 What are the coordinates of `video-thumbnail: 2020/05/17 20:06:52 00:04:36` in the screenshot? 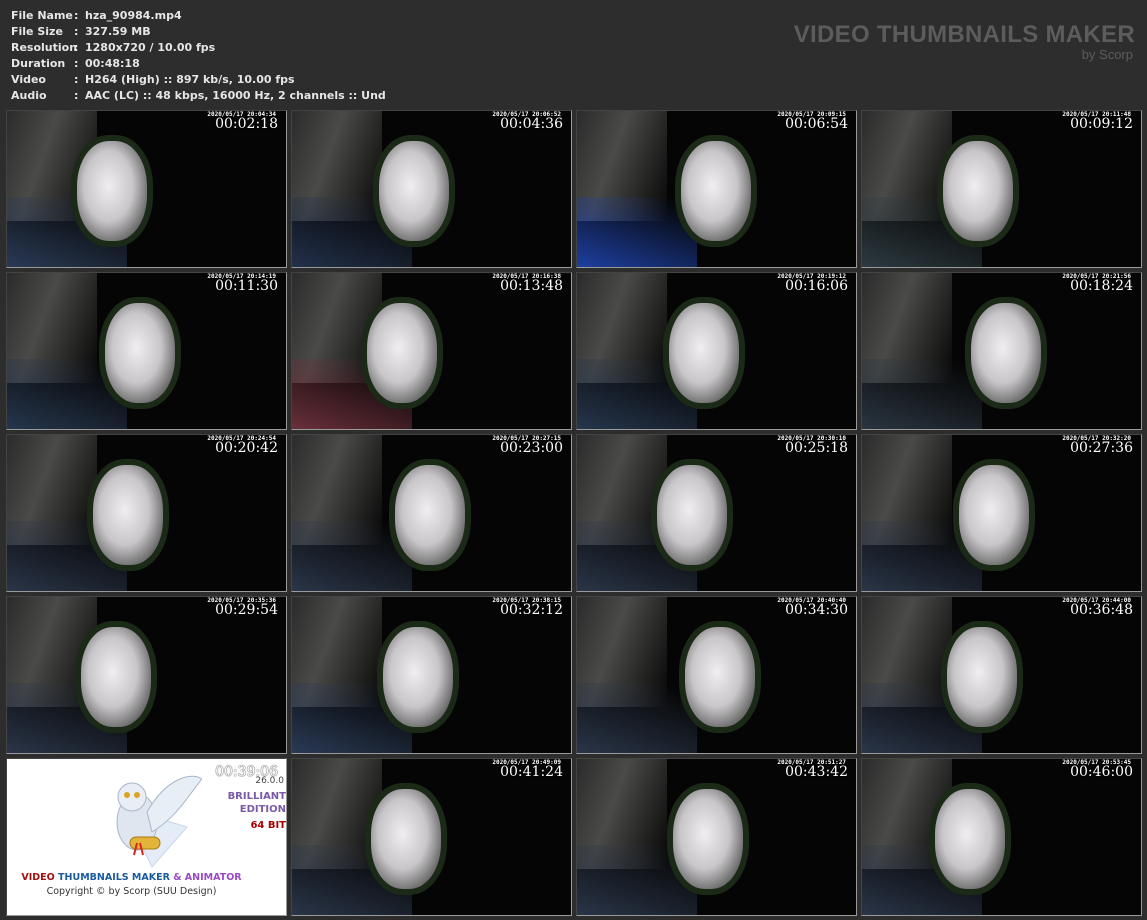 It's located at (431, 189).